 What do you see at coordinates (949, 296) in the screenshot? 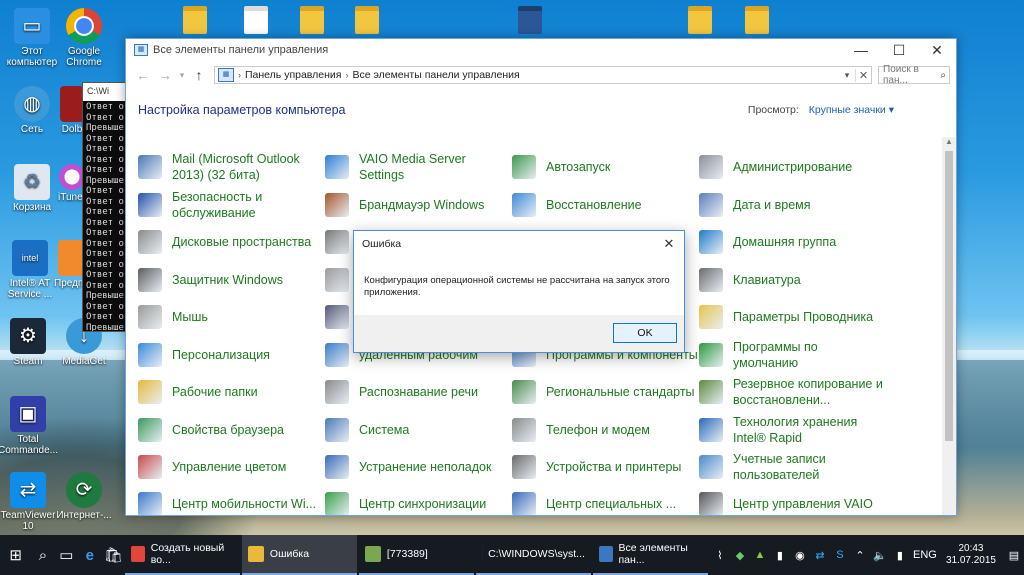
I see `scroll-thumb` at bounding box center [949, 296].